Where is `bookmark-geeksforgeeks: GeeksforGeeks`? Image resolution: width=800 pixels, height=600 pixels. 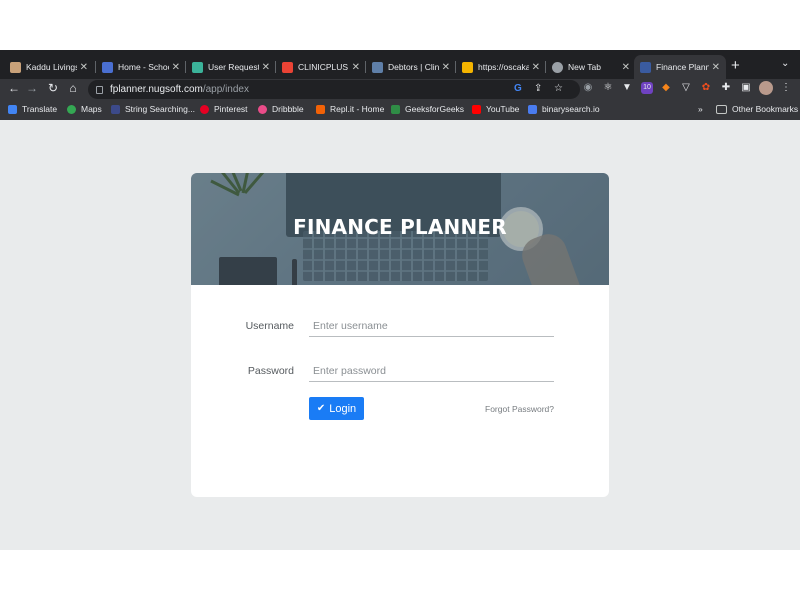 bookmark-geeksforgeeks: GeeksforGeeks is located at coordinates (427, 109).